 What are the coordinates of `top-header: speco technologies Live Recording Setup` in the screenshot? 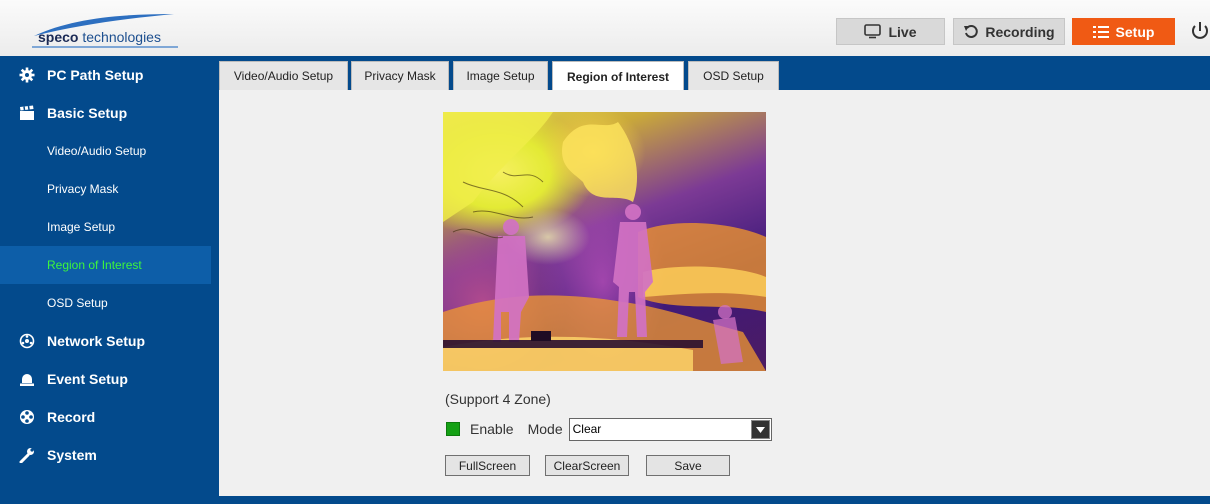 It's located at (605, 28).